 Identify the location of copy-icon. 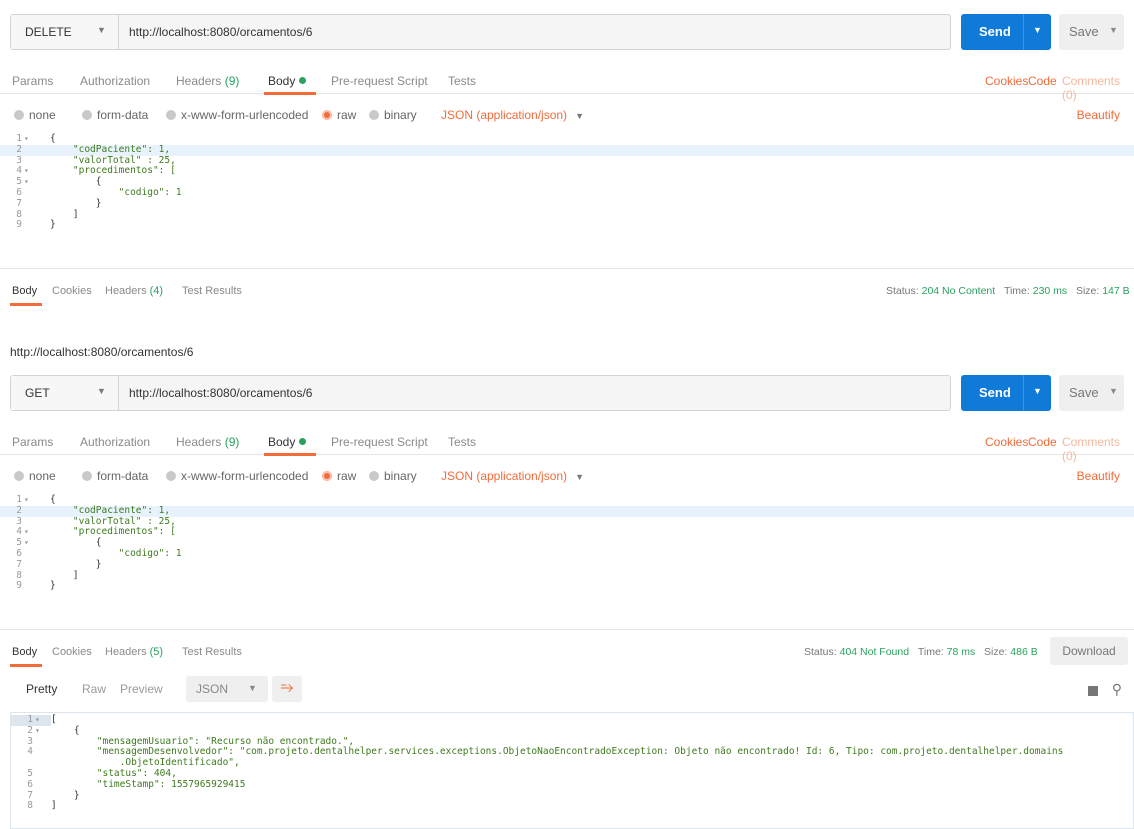
(1093, 691).